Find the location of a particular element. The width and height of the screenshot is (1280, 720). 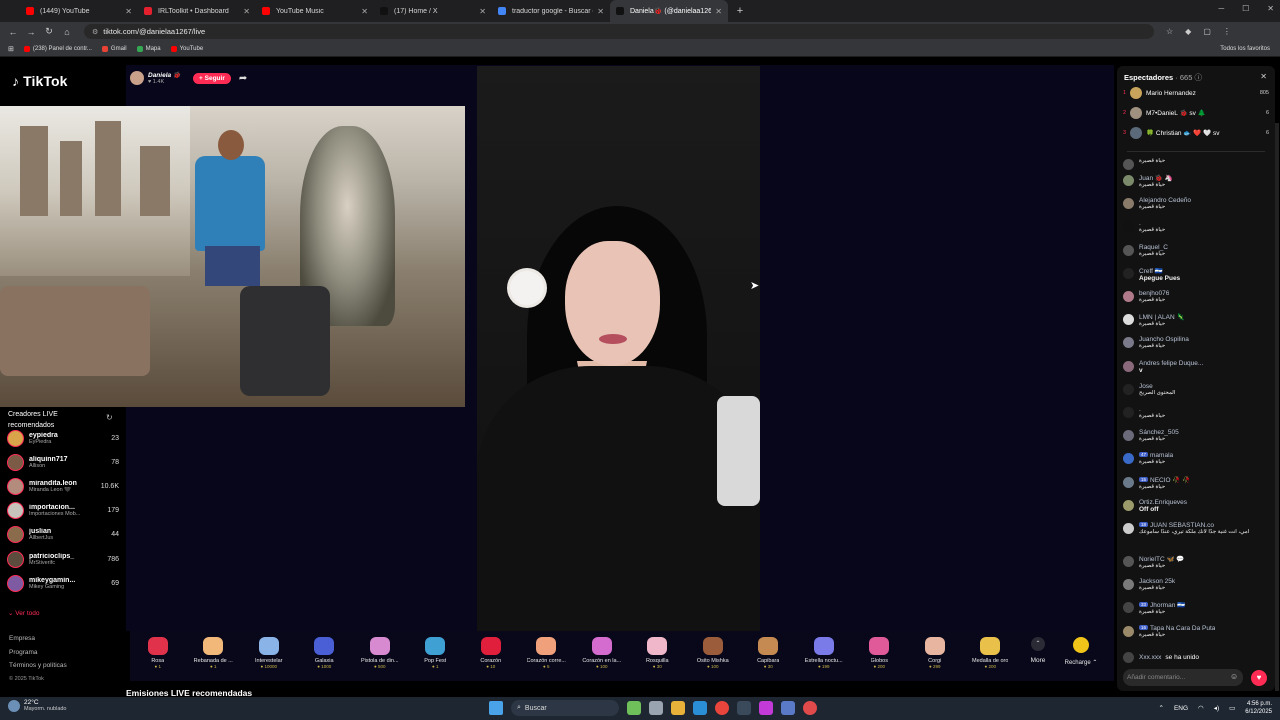

chat-message: NorielTC 🦋 💬 حياة قصيرة is located at coordinates (1197, 562).